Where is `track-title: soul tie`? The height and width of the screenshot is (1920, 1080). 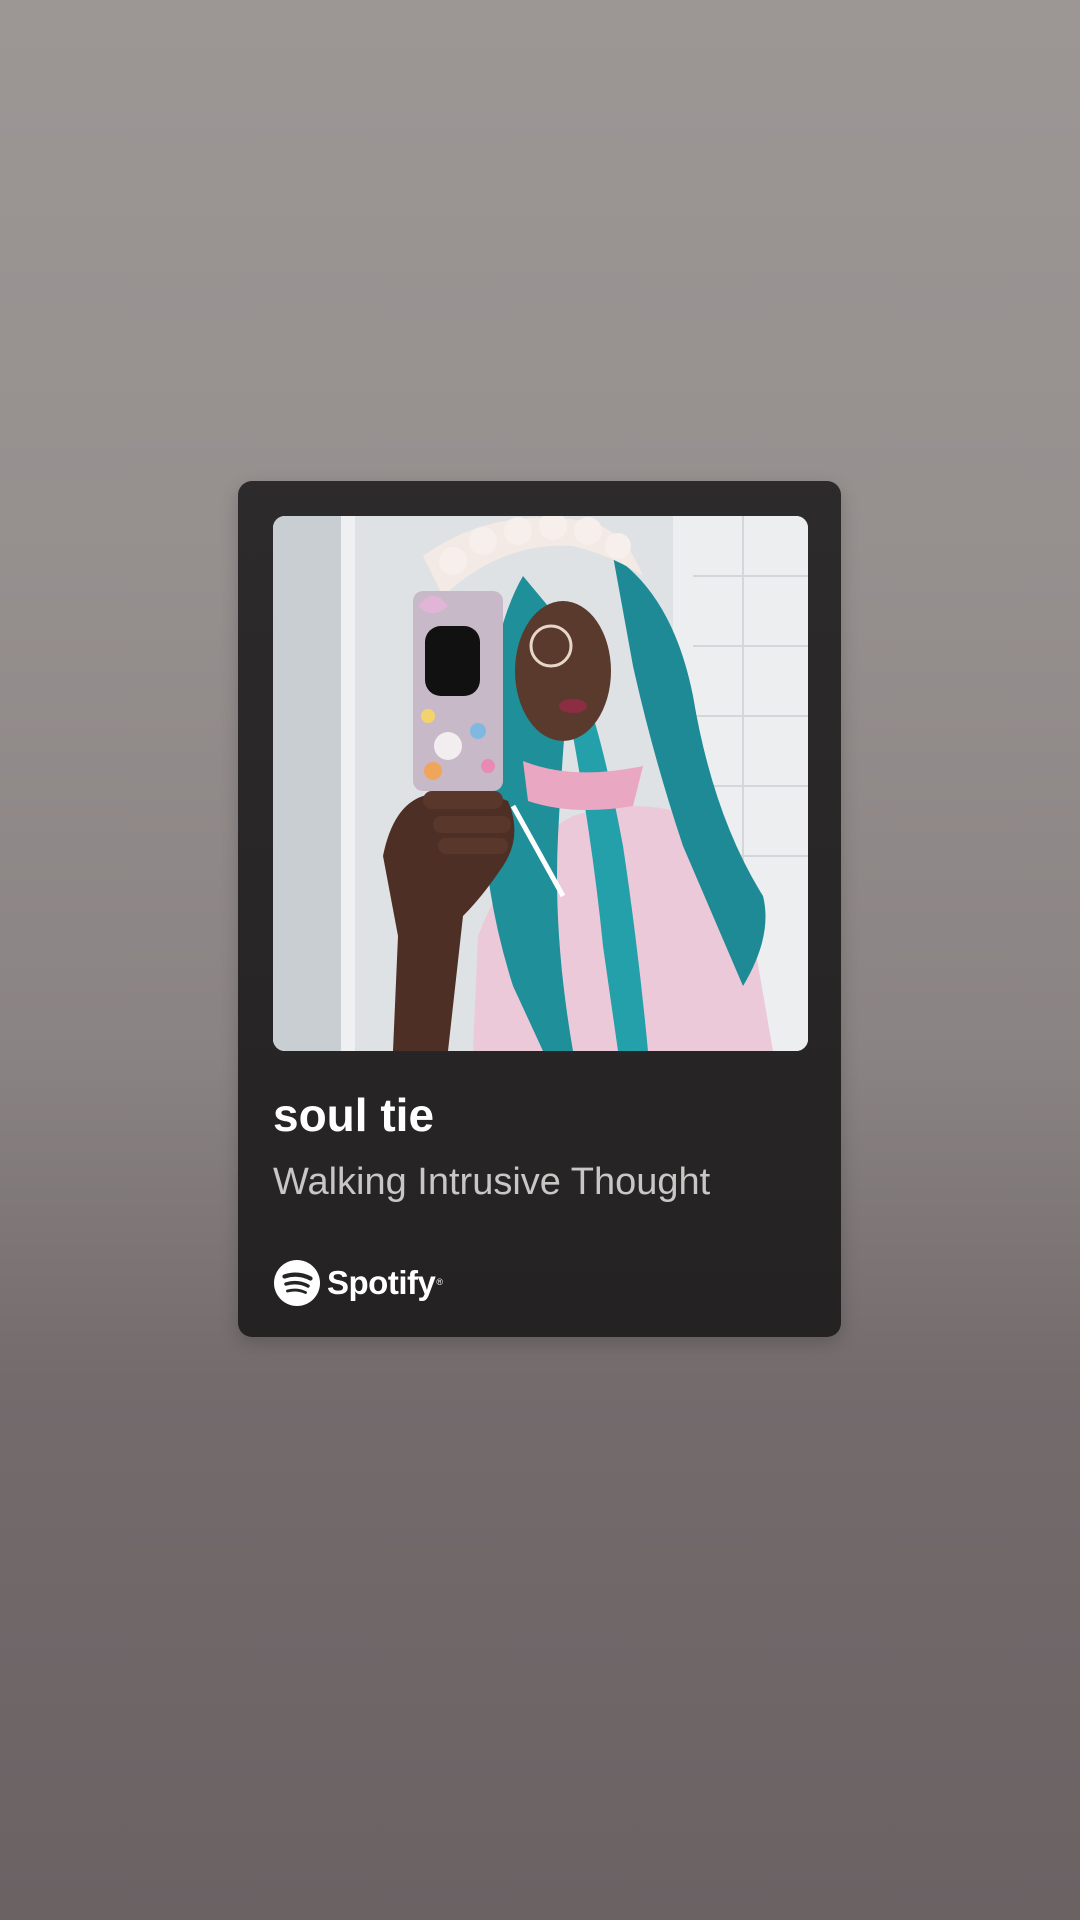
track-title: soul tie is located at coordinates (354, 1115).